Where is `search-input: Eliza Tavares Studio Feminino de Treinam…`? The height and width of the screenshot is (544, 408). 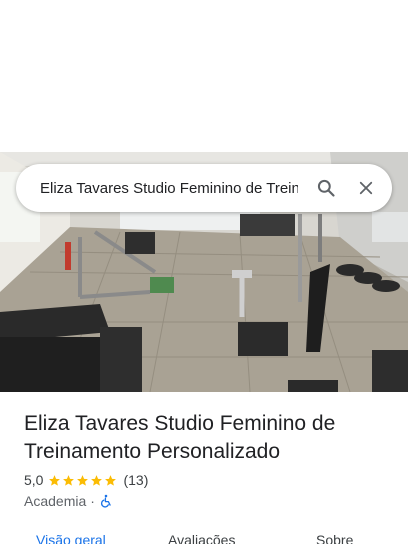
search-input: Eliza Tavares Studio Feminino de Treinam… is located at coordinates (169, 188).